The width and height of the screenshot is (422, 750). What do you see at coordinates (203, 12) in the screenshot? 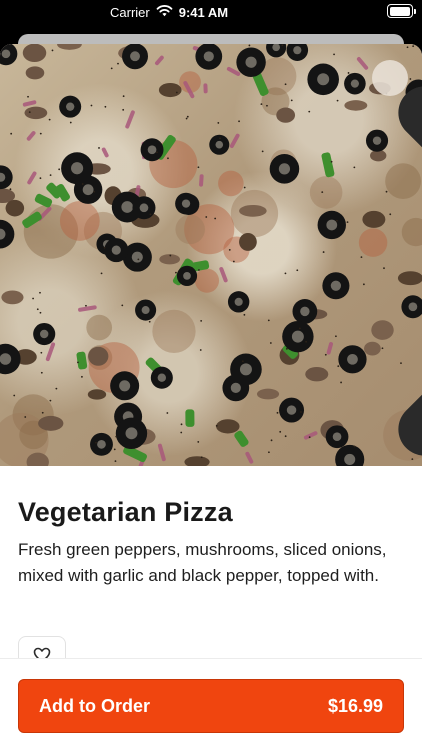
I see `status-time: 9:41 AM` at bounding box center [203, 12].